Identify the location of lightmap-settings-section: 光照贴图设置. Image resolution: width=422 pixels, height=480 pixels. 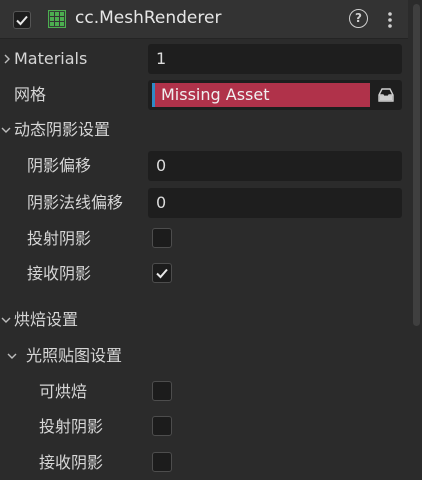
(204, 356).